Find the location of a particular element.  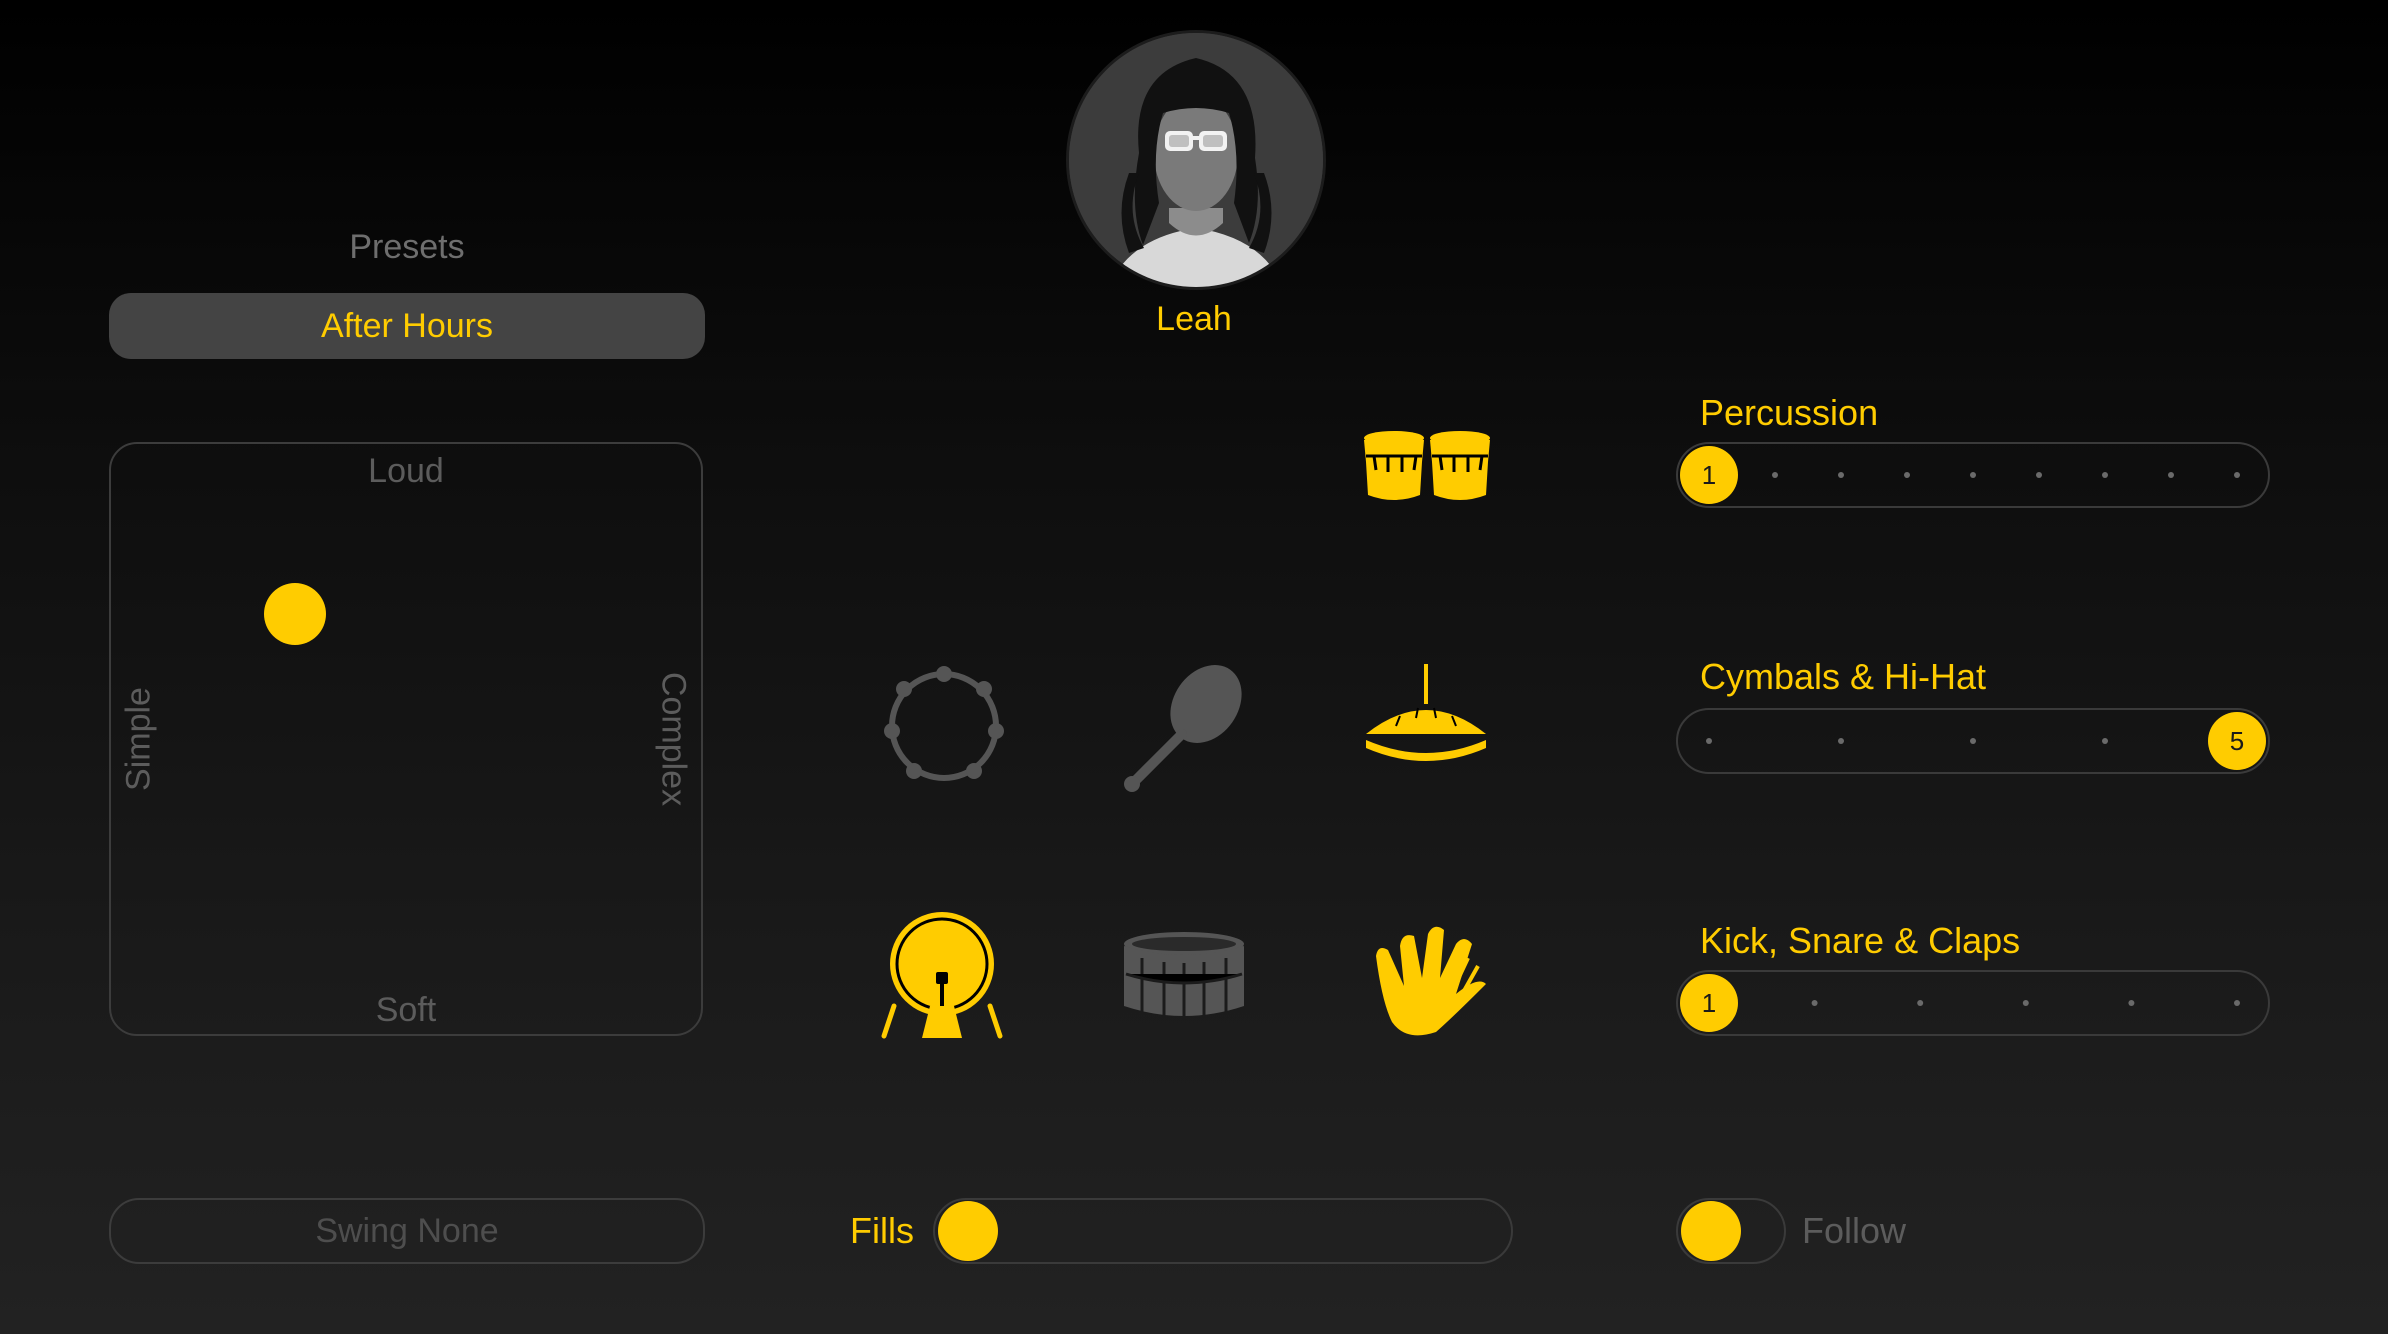

follow-toggle is located at coordinates (1731, 1231).